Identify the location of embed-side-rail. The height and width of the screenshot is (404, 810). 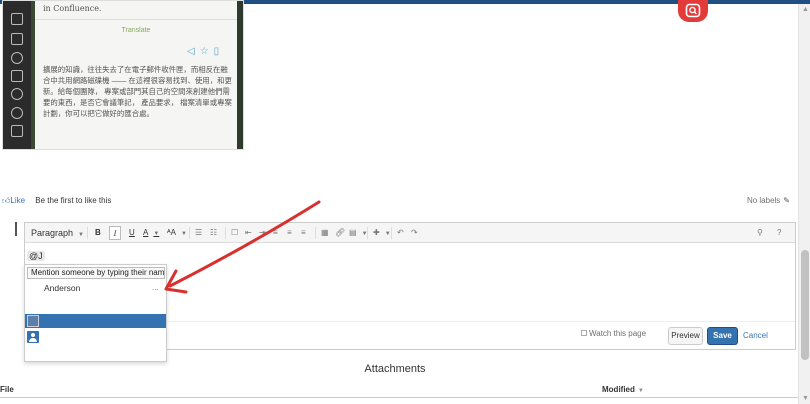
(17, 75).